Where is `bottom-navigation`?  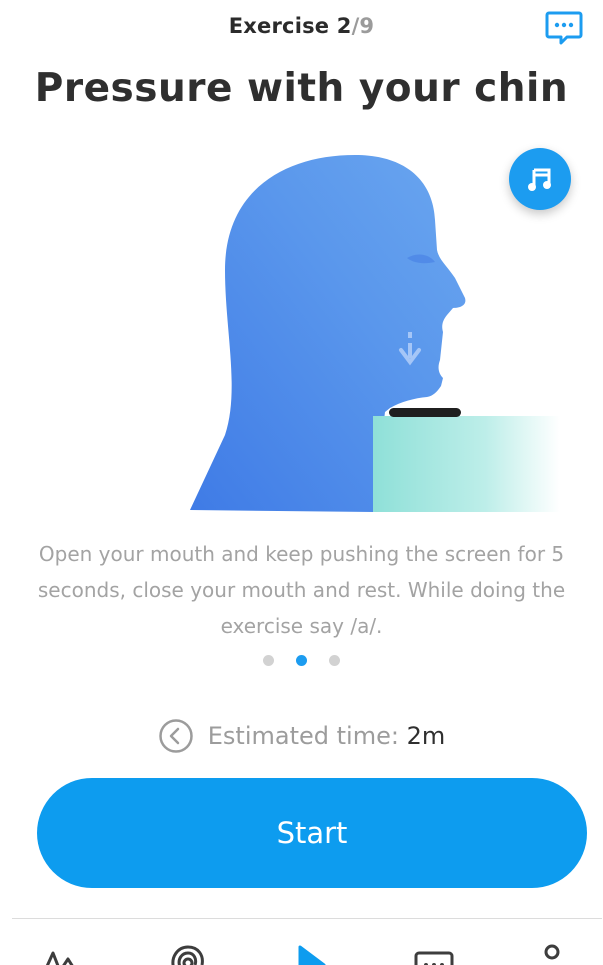
bottom-navigation is located at coordinates (307, 941).